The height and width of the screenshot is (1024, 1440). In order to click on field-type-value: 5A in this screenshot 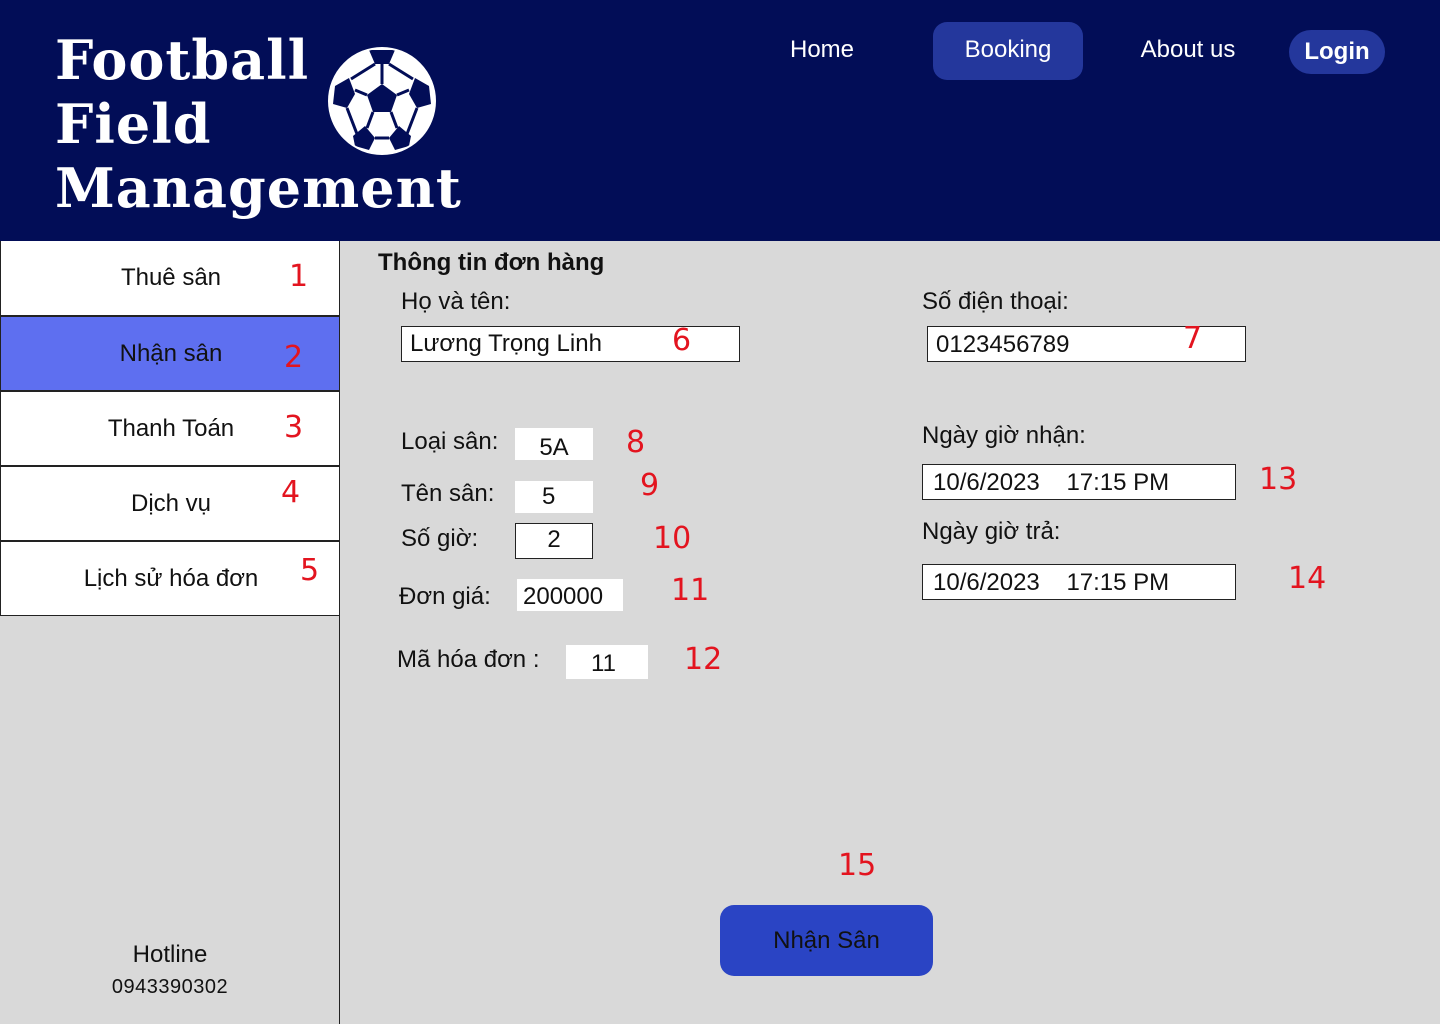, I will do `click(554, 444)`.